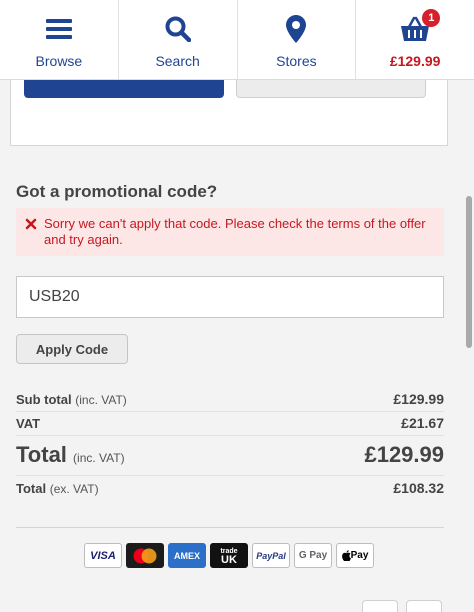 The width and height of the screenshot is (474, 612). What do you see at coordinates (28, 423) in the screenshot?
I see `vat-label: VAT` at bounding box center [28, 423].